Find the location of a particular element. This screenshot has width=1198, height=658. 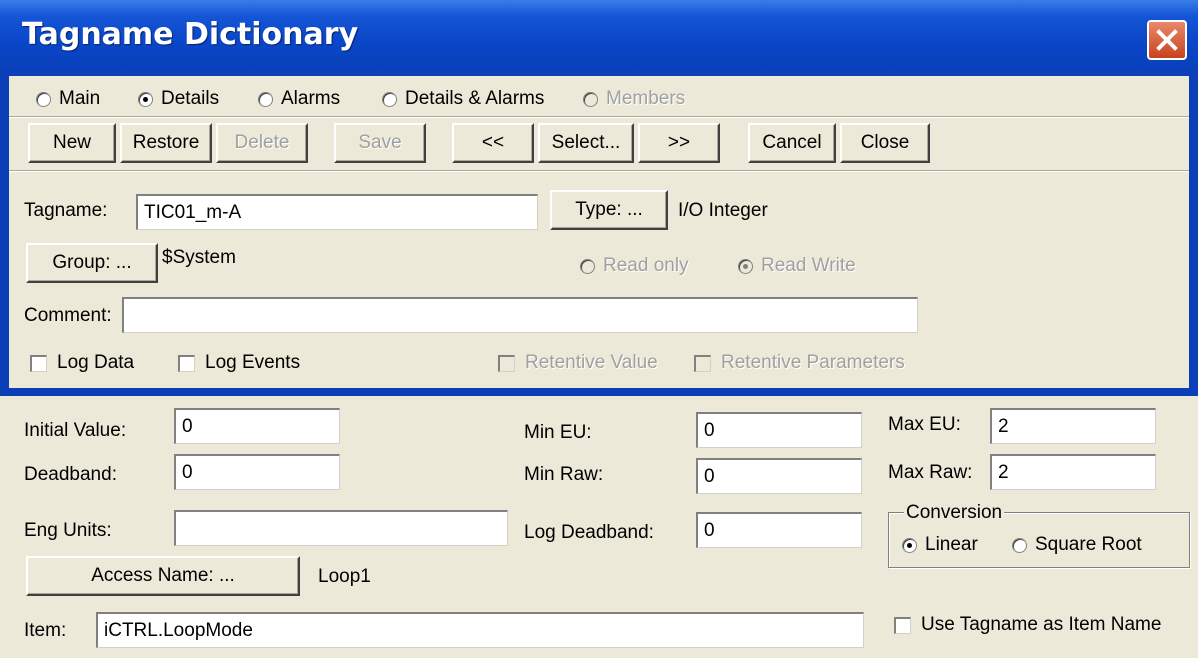

radio-read-only-label: Read only is located at coordinates (646, 265).